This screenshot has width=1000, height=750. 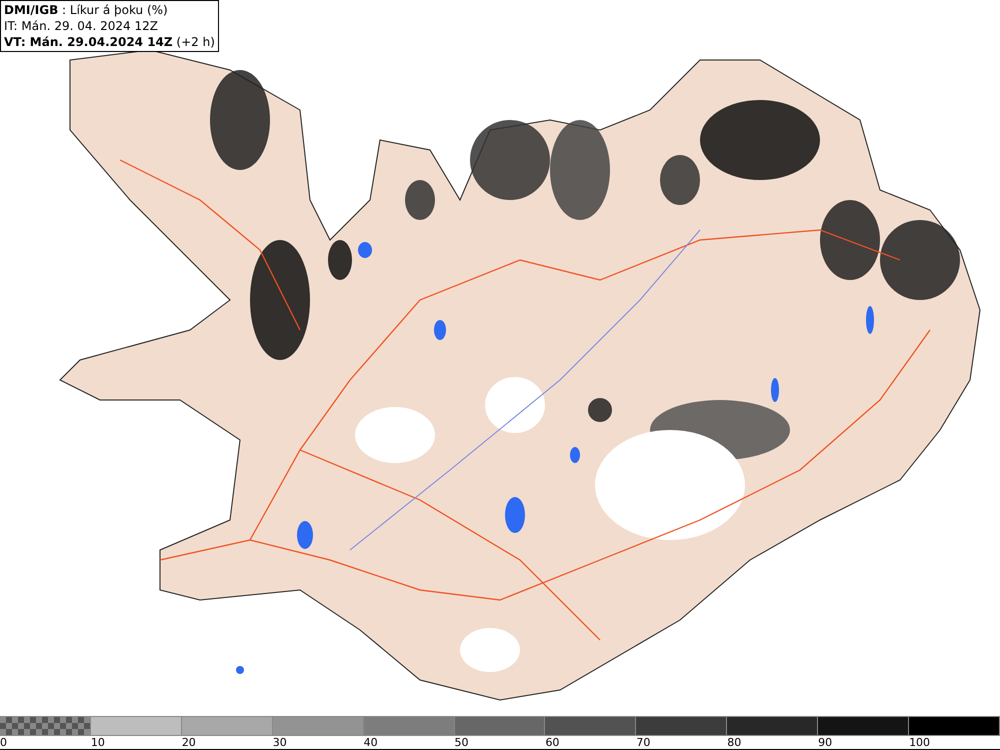 What do you see at coordinates (734, 742) in the screenshot?
I see `legend-label: 80` at bounding box center [734, 742].